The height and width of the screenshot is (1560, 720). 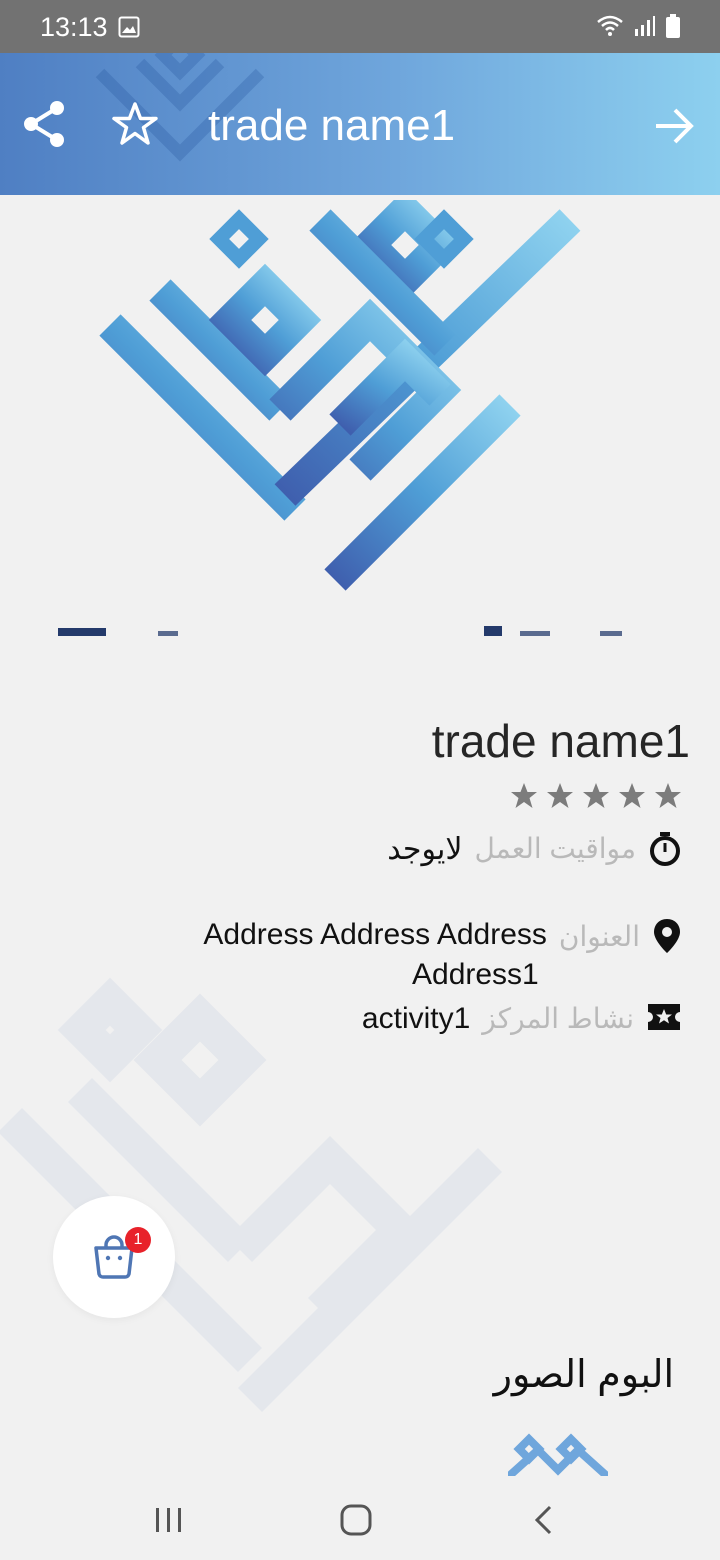 What do you see at coordinates (129, 27) in the screenshot?
I see `gallery-icon` at bounding box center [129, 27].